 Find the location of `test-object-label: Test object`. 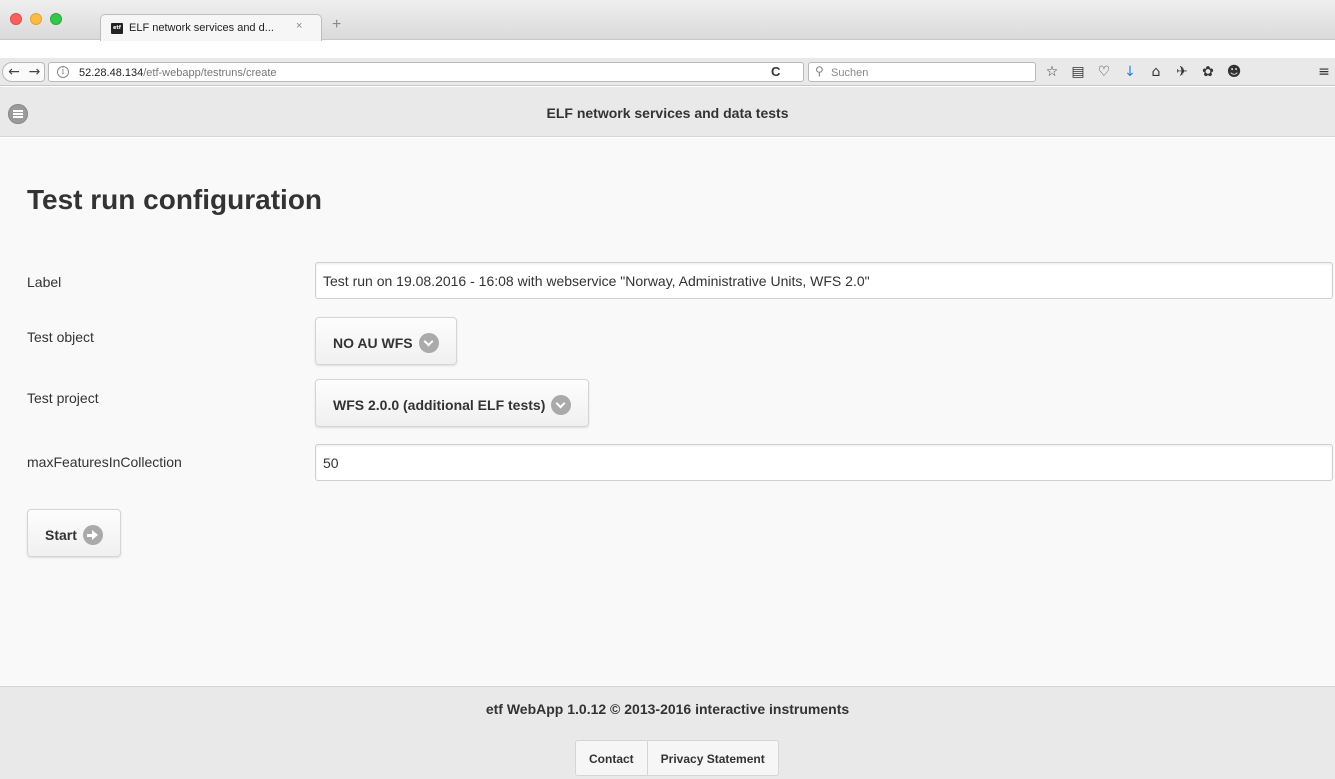

test-object-label: Test object is located at coordinates (60, 337).